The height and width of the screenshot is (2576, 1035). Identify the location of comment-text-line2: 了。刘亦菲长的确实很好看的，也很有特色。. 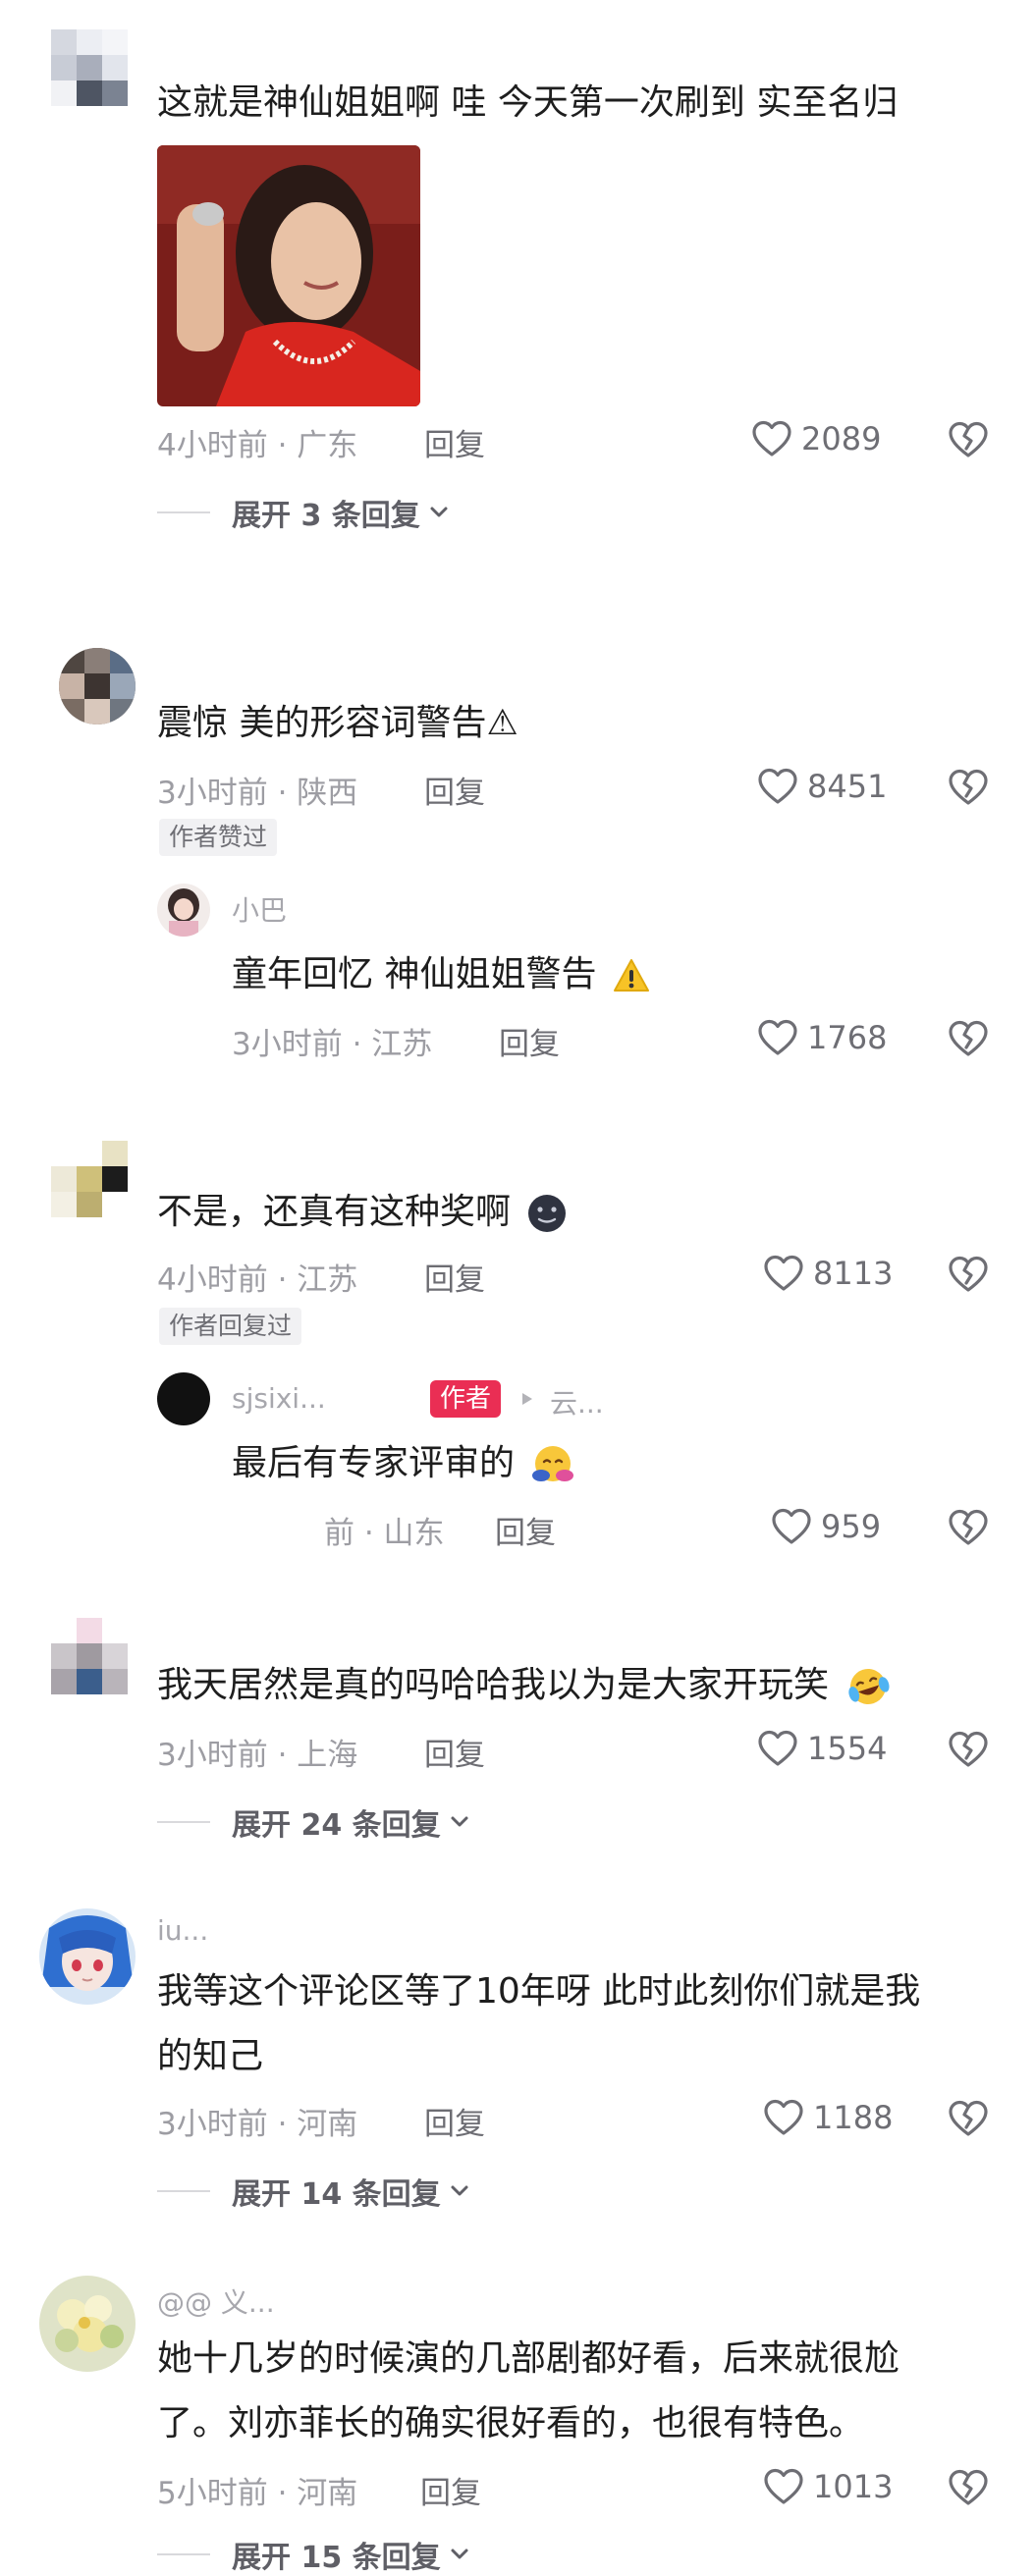
(511, 2423).